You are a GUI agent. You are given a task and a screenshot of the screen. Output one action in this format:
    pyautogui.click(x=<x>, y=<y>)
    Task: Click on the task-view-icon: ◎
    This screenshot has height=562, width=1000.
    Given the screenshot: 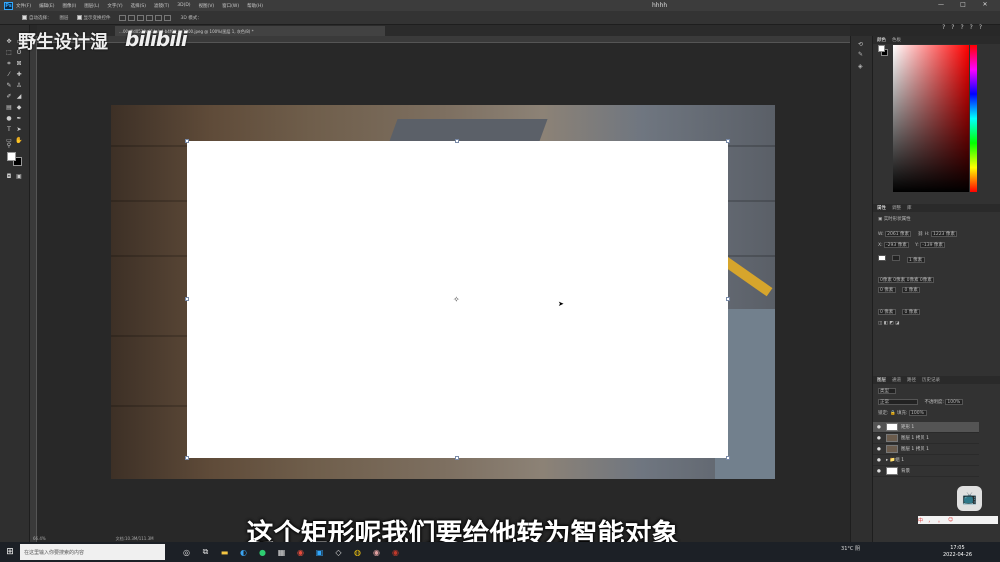 What is the action you would take?
    pyautogui.click(x=186, y=552)
    